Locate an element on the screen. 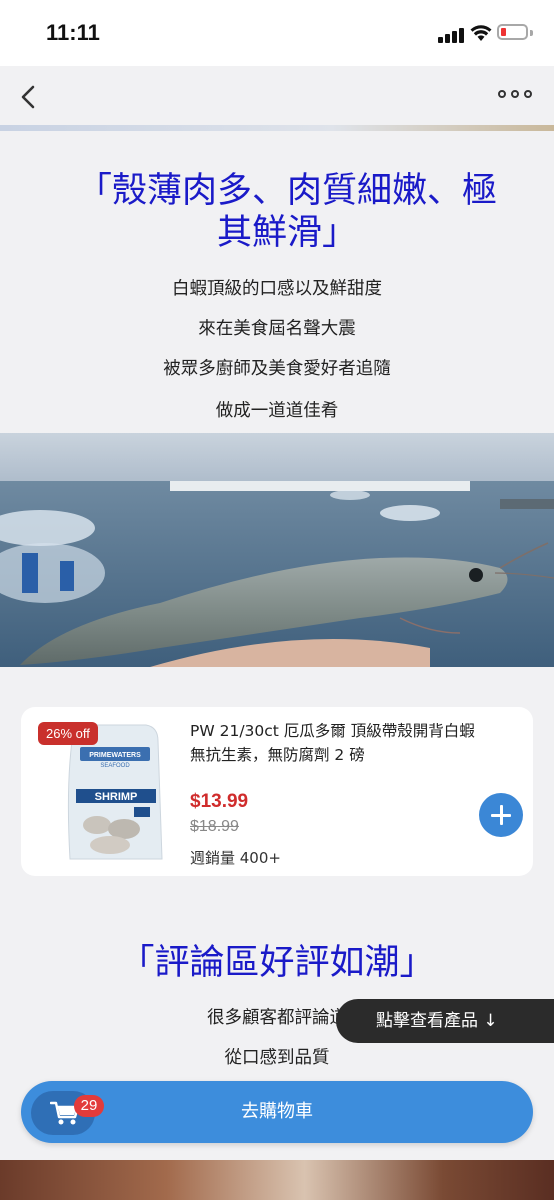 This screenshot has height=1200, width=554. product-title: PW 21/30ct 厄瓜多爾 頂級帶殼開背白蝦 無抗生素，無防腐劑 2 磅 is located at coordinates (357, 743).